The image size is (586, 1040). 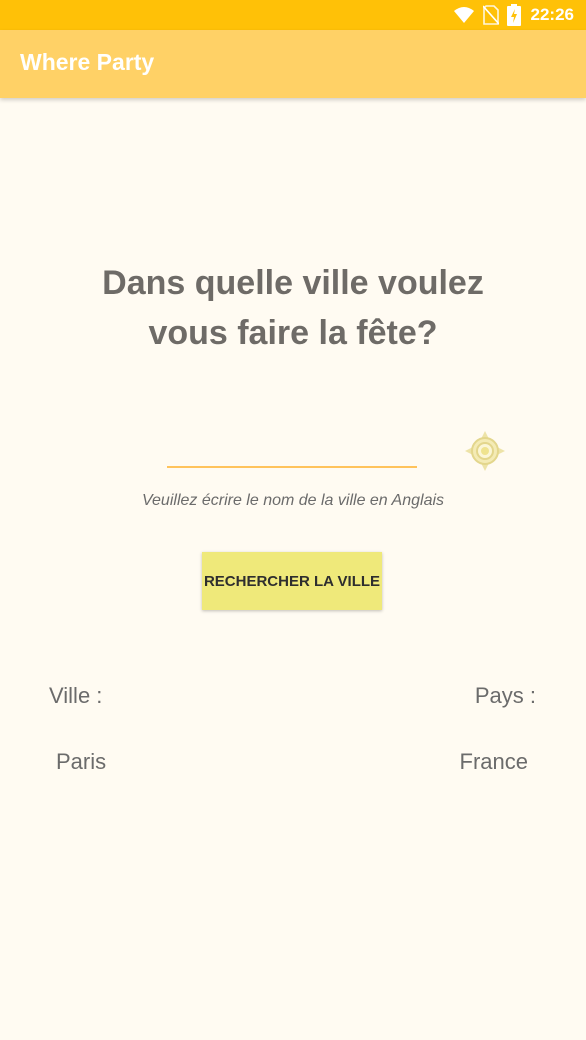 What do you see at coordinates (490, 15) in the screenshot?
I see `no-sim-icon` at bounding box center [490, 15].